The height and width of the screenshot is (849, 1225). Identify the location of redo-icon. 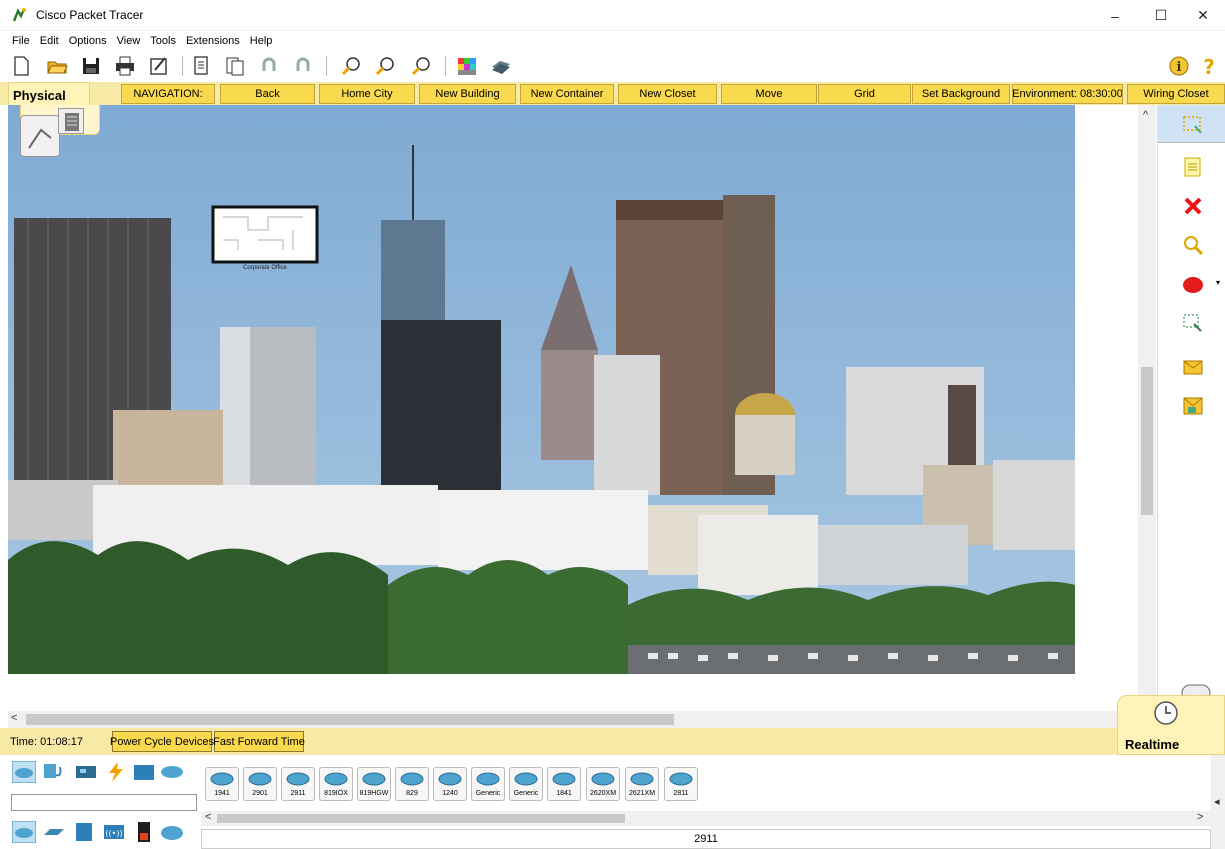
(303, 66).